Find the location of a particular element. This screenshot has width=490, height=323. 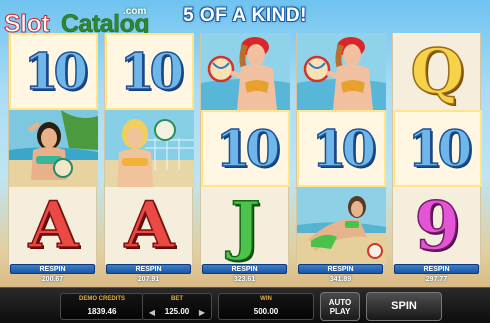

credits-display: DEMO CREDITS 1839.46 is located at coordinates (102, 306).